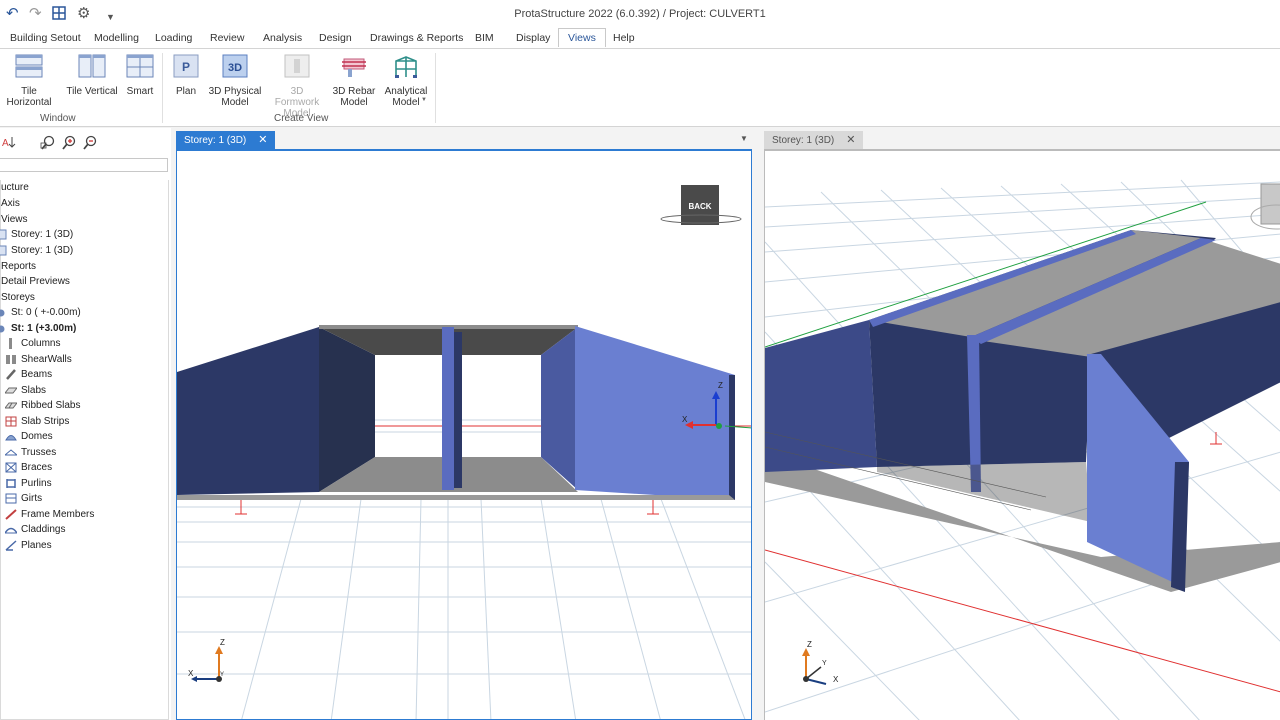 The image size is (1280, 720). I want to click on braces-icon, so click(11, 467).